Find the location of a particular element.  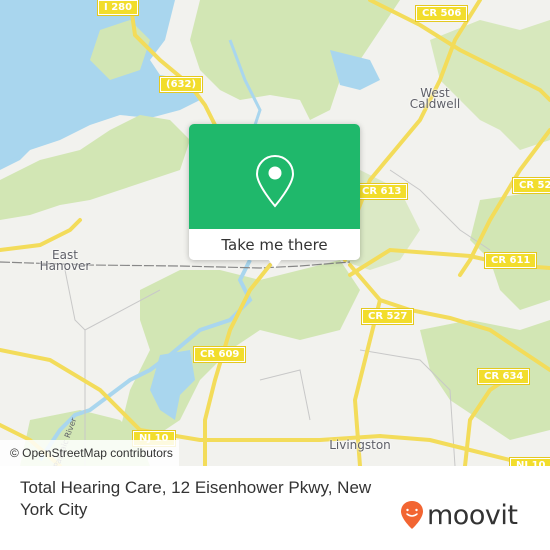

road-shield-cr-634: CR 634 is located at coordinates (503, 376).